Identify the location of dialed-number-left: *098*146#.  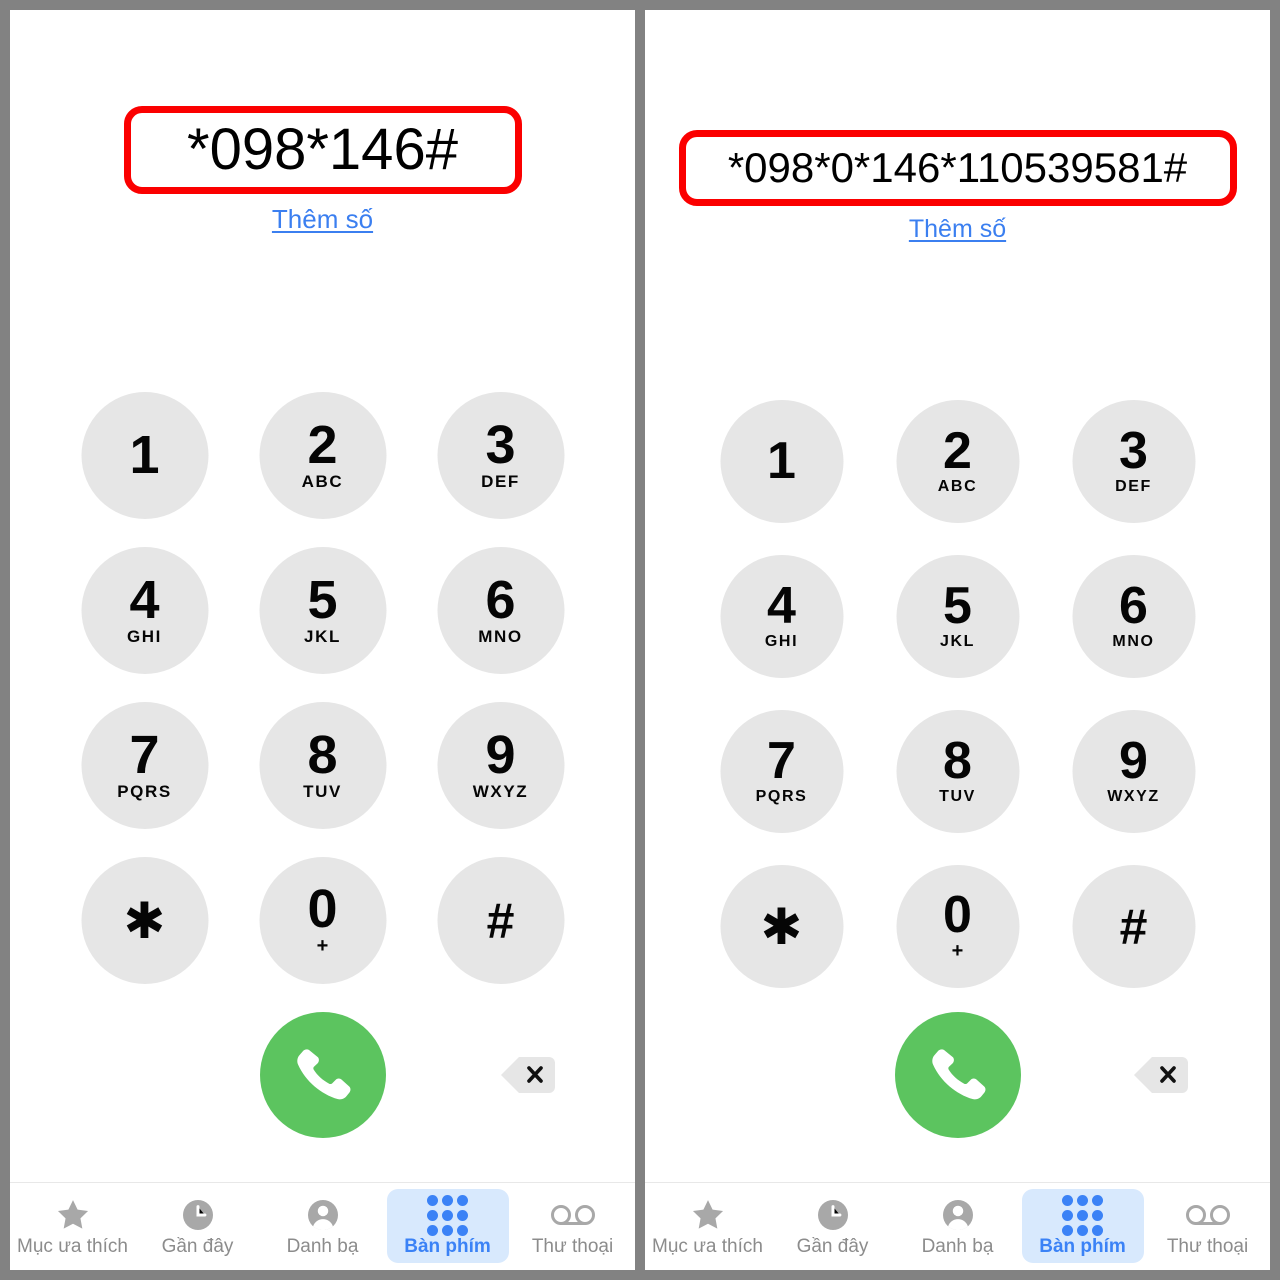
(322, 149).